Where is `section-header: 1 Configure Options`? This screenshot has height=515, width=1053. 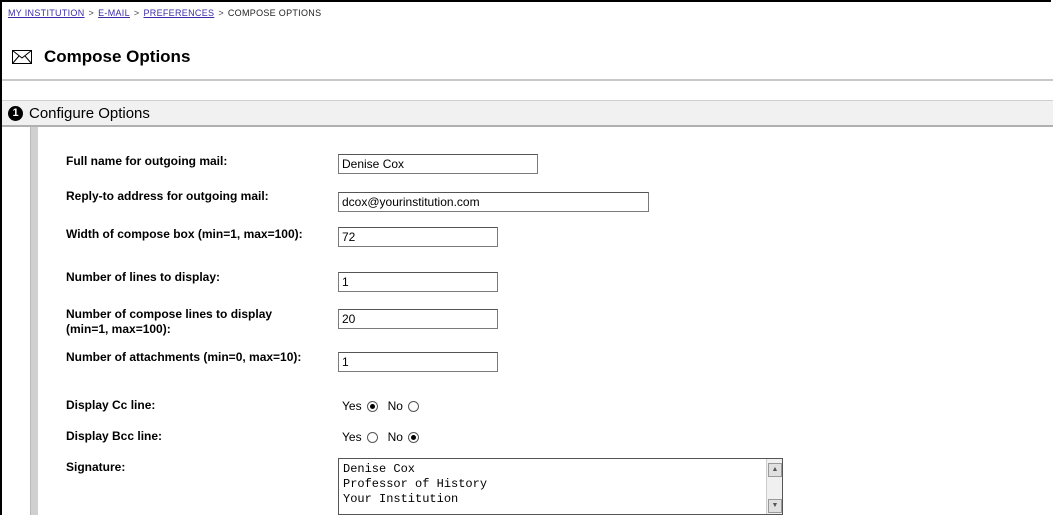 section-header: 1 Configure Options is located at coordinates (527, 113).